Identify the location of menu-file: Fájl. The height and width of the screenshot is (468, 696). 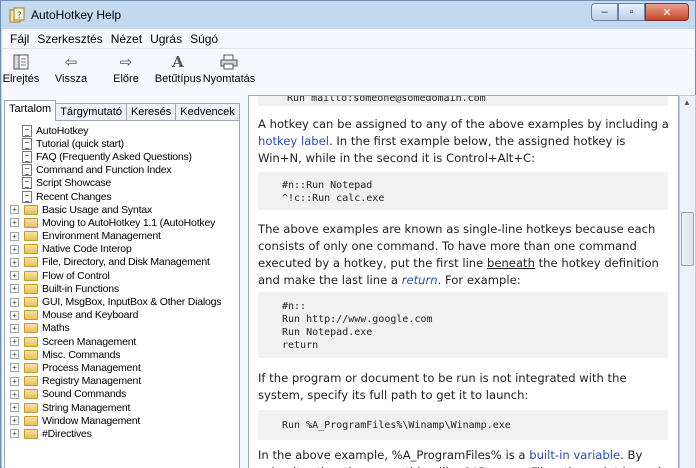
(19, 39).